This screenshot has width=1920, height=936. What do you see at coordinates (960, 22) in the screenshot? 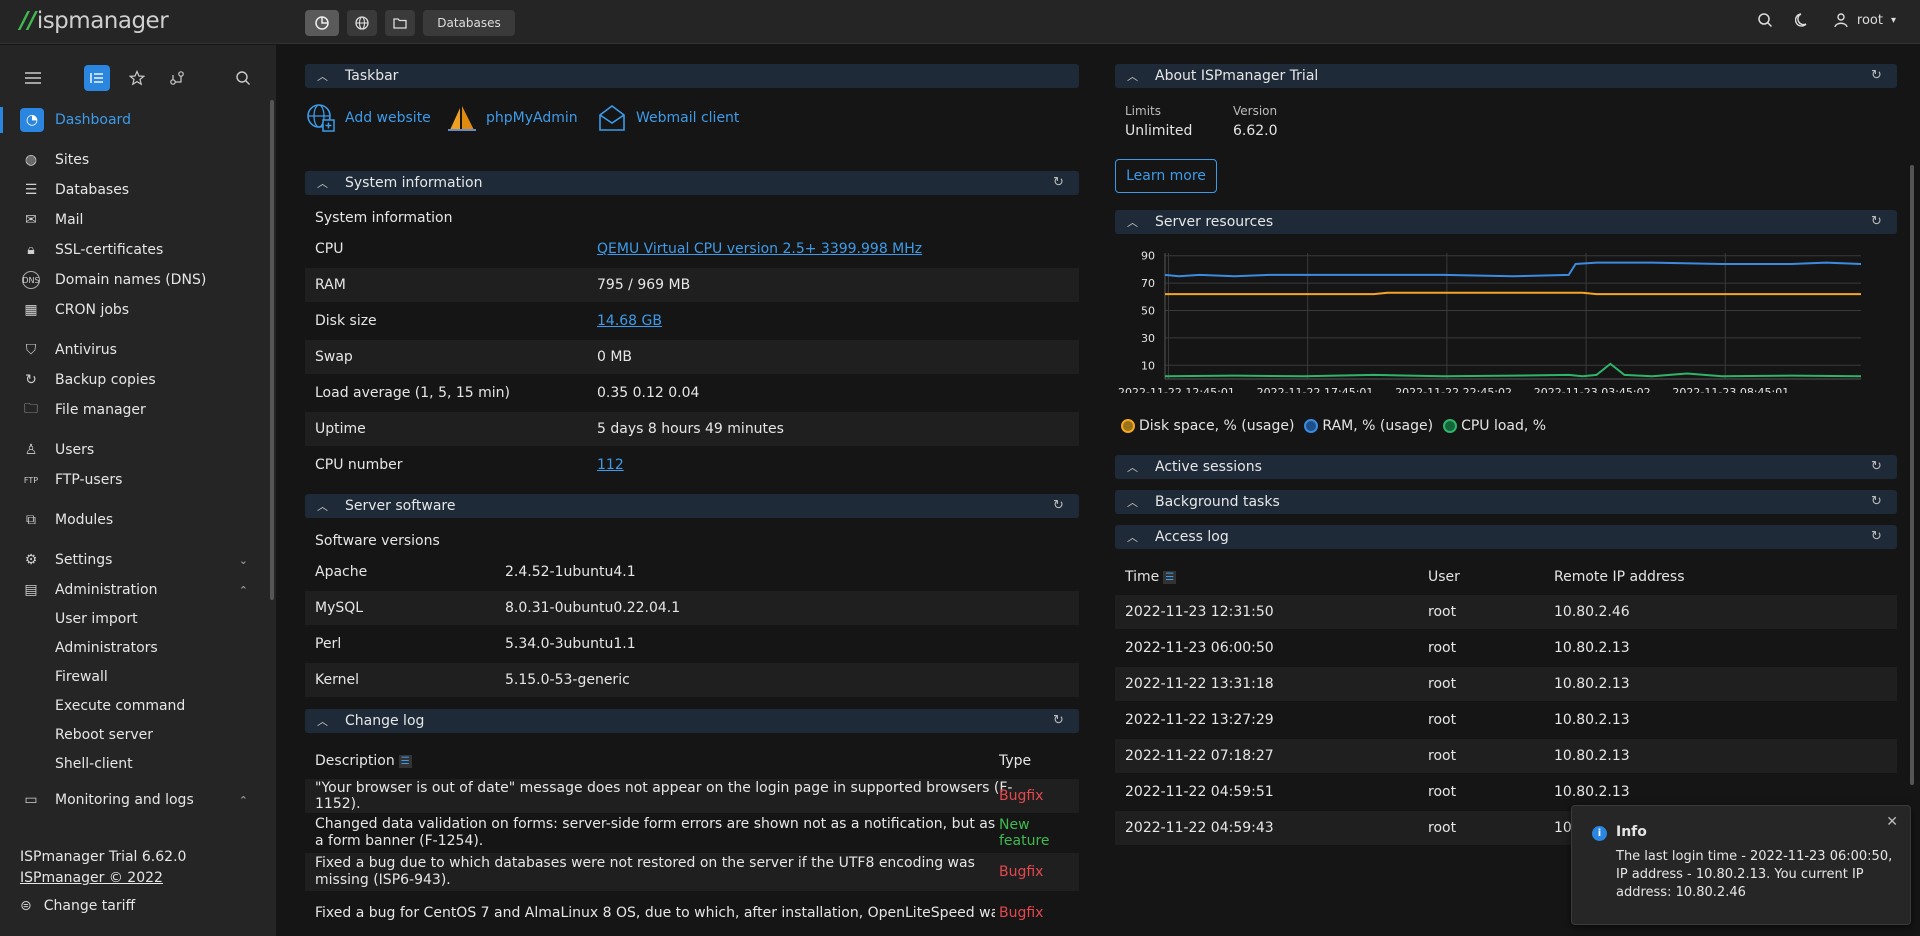
I see `top-bar: //ispmanager Databases root ▾` at bounding box center [960, 22].